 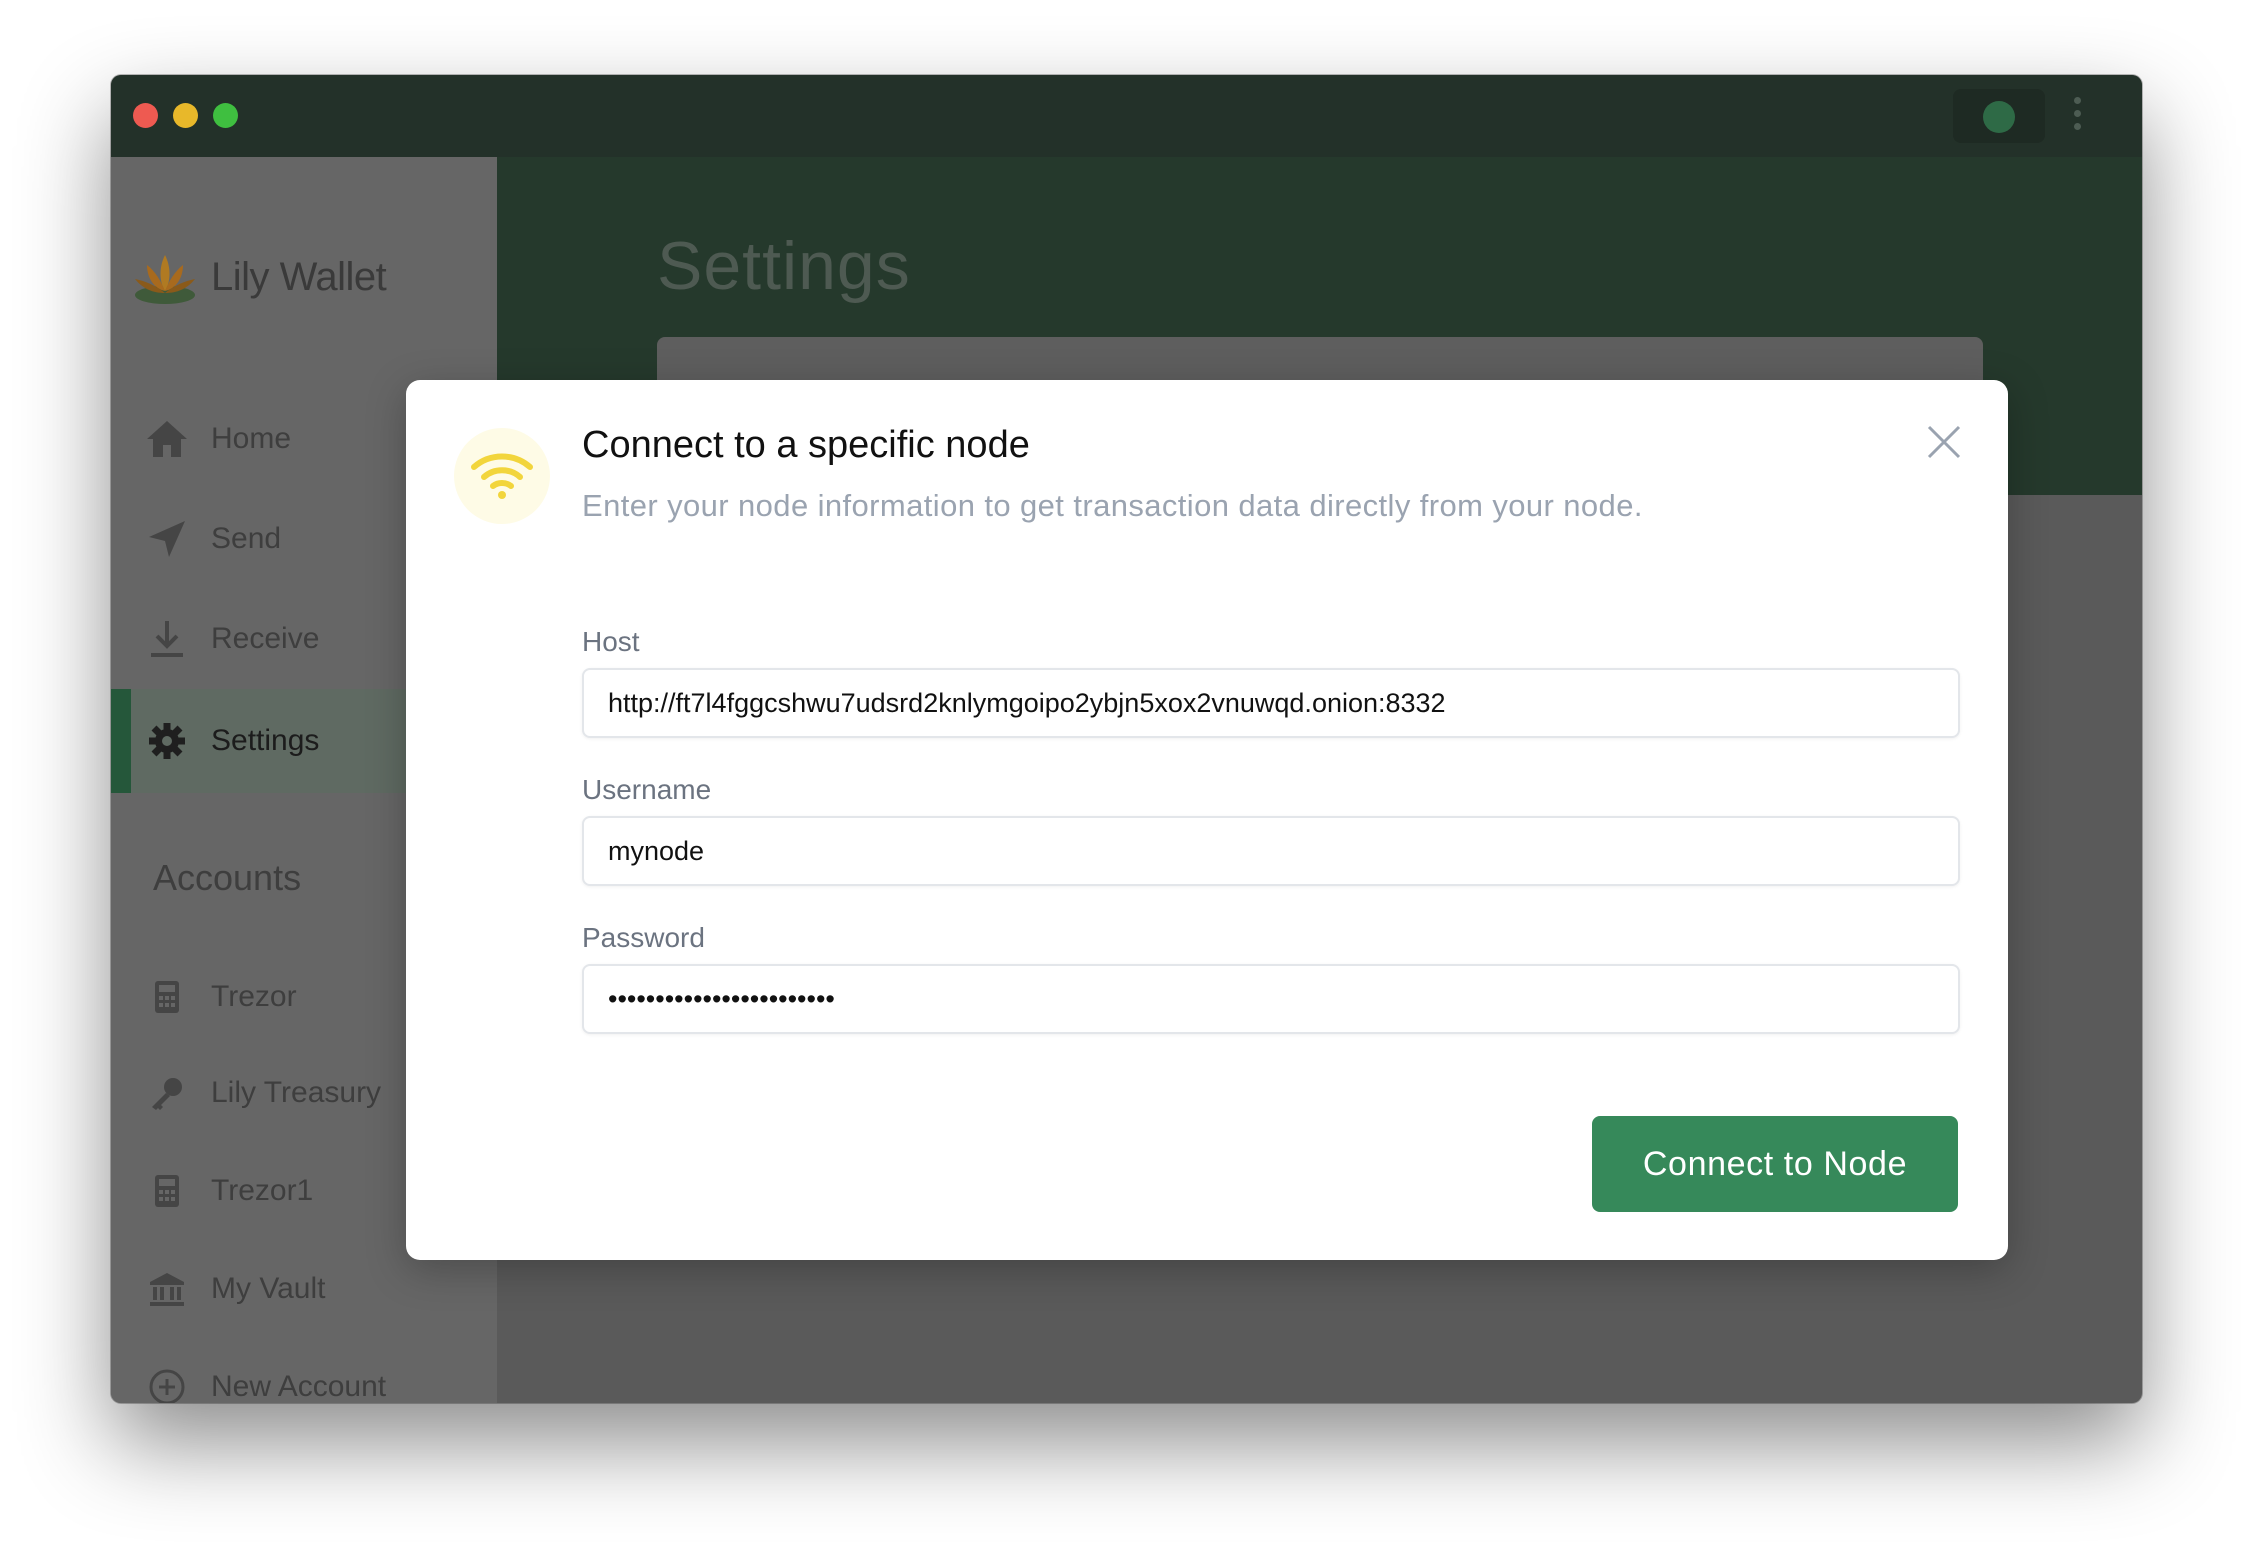 I want to click on app-logo: Lily Wallet, so click(x=258, y=277).